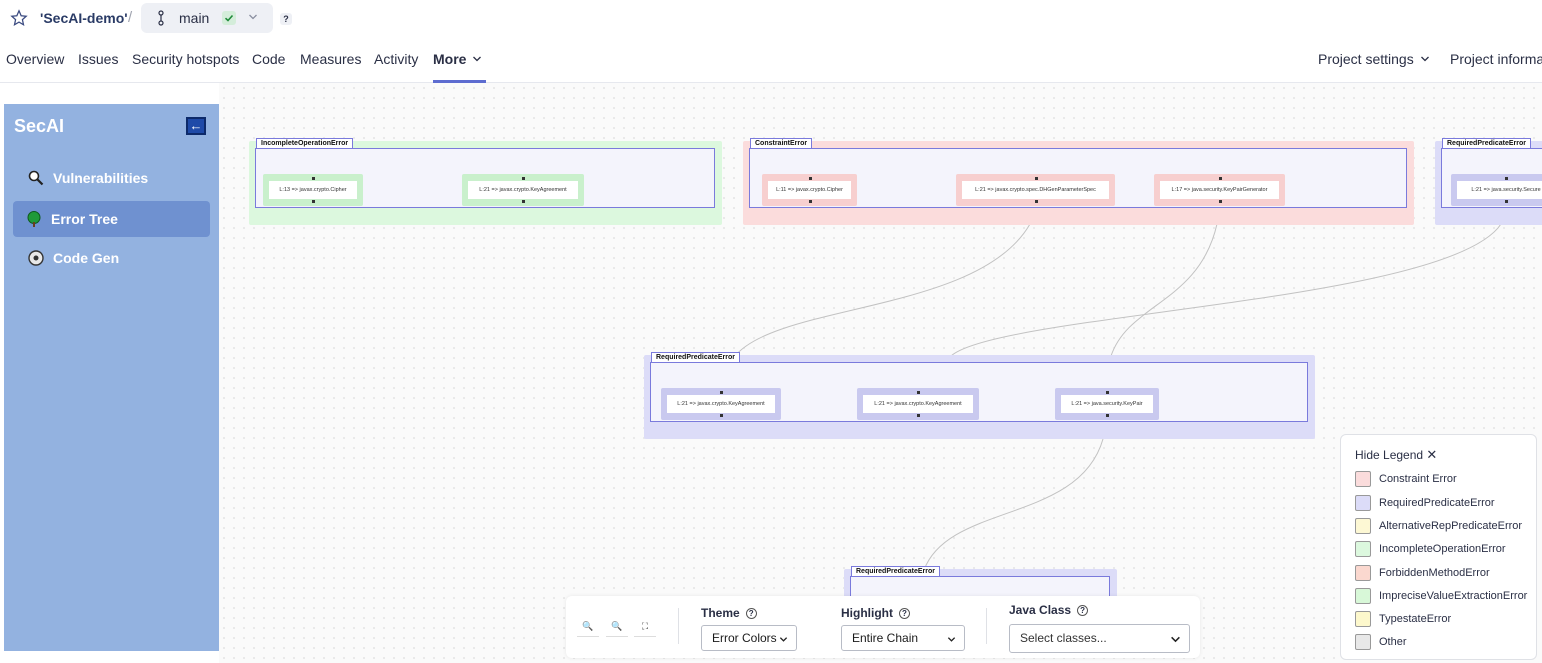  Describe the element at coordinates (1496, 190) in the screenshot. I see `error-node: L:21 => java.security.Secure` at that location.